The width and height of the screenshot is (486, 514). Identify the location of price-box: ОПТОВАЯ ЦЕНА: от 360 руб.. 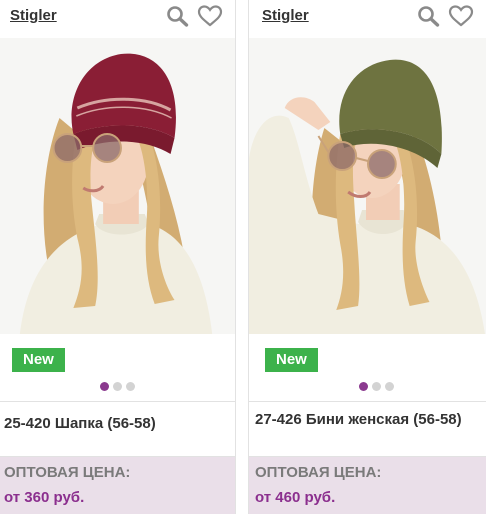
(117, 485).